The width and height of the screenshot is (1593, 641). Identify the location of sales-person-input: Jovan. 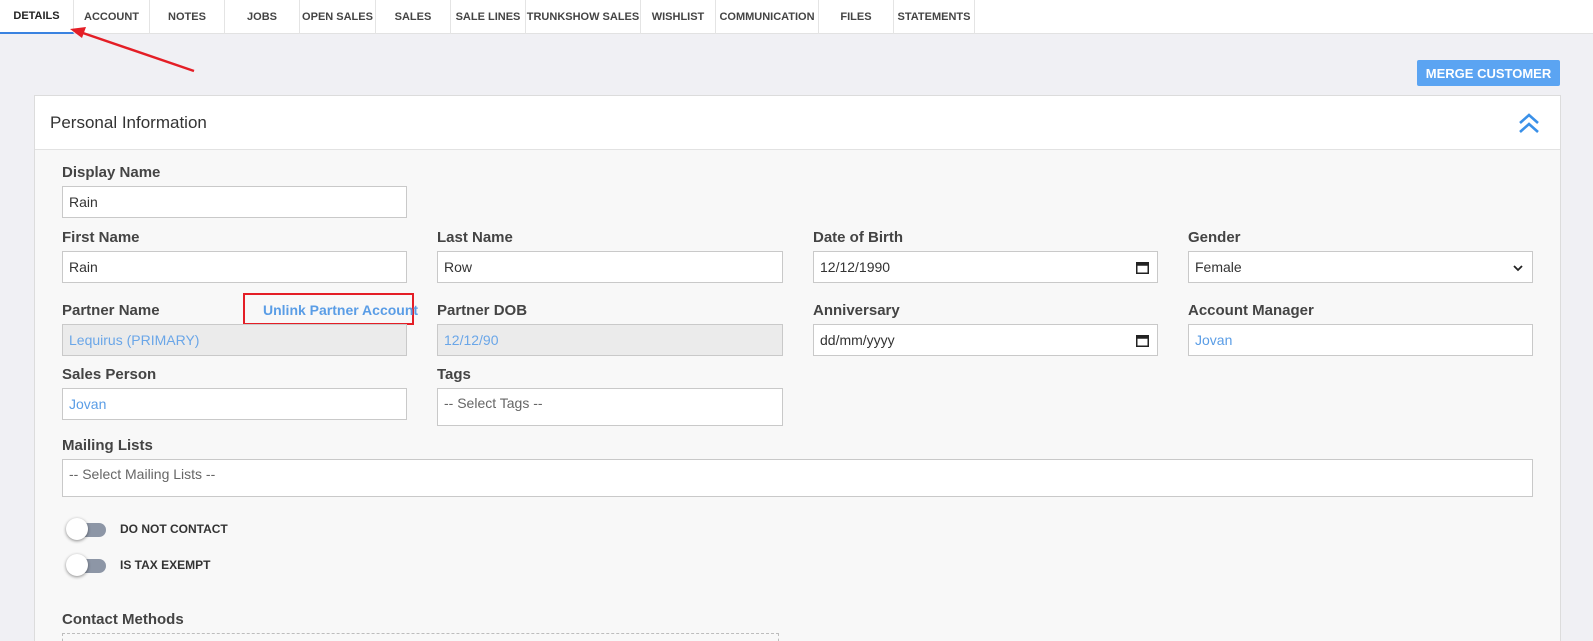
(234, 404).